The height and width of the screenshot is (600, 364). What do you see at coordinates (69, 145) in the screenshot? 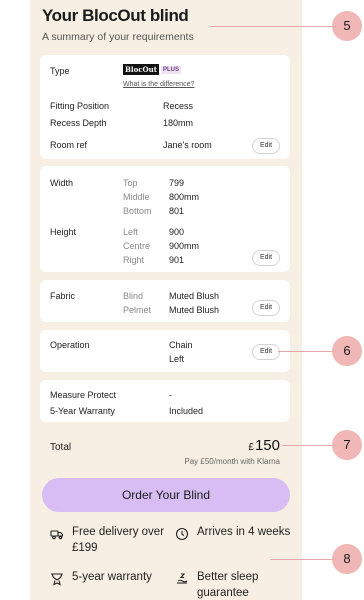
I see `room-ref-label: Room ref` at bounding box center [69, 145].